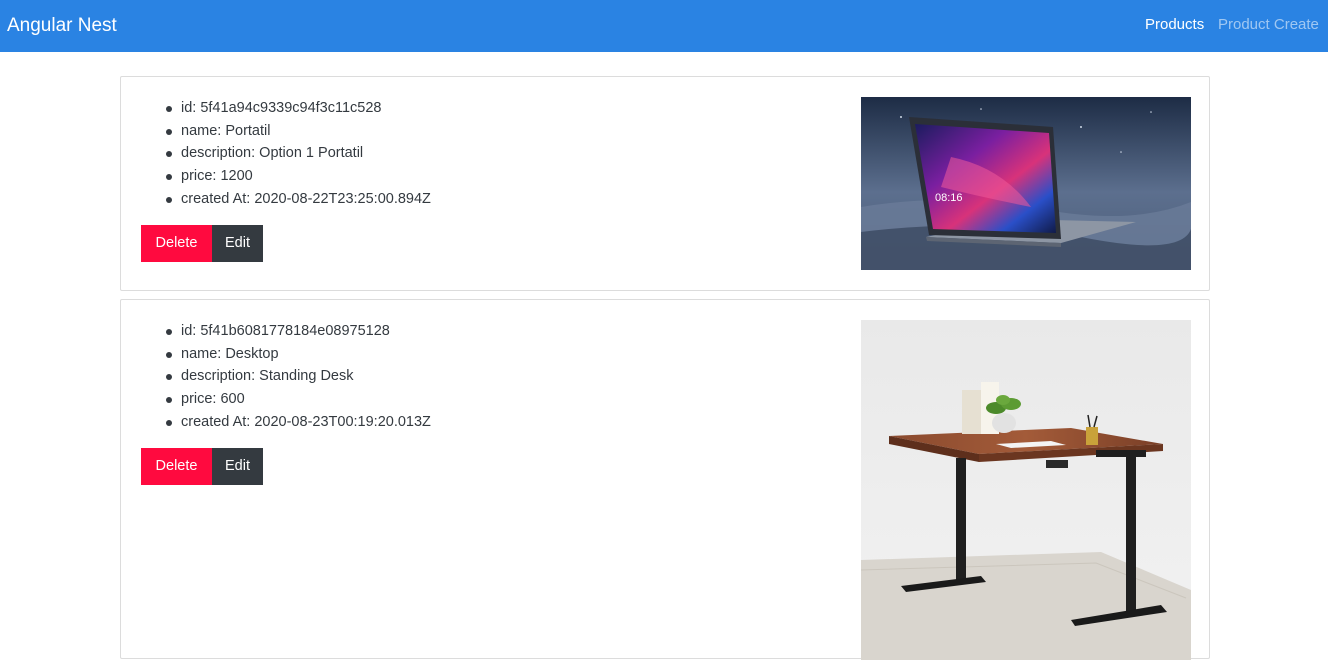 This screenshot has height=660, width=1328. What do you see at coordinates (62, 26) in the screenshot?
I see `navbar-brand: Angular Nest` at bounding box center [62, 26].